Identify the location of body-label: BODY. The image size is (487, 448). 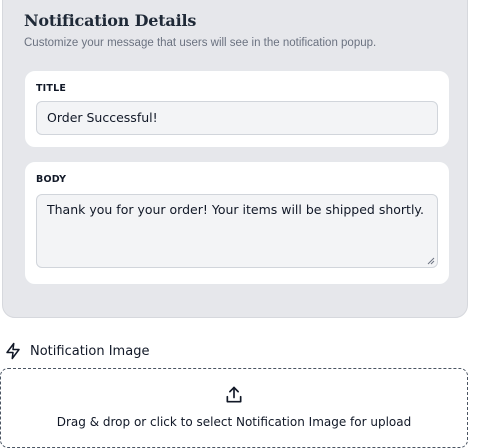
(51, 179).